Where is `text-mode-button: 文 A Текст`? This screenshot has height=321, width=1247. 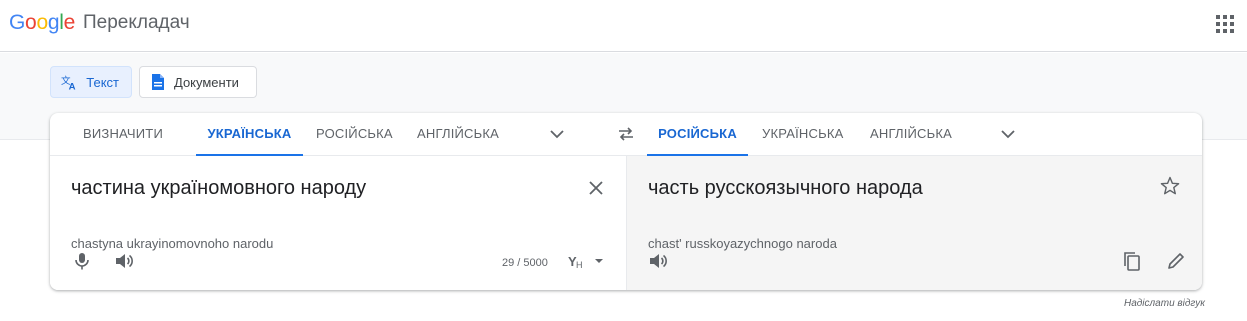 text-mode-button: 文 A Текст is located at coordinates (91, 82).